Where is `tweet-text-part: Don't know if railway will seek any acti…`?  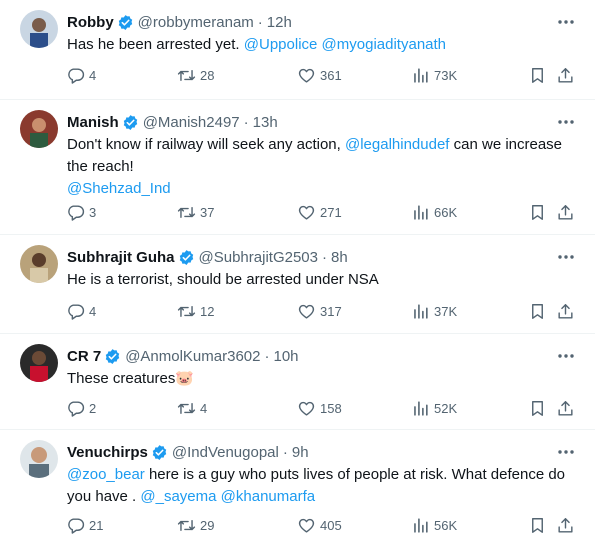 tweet-text-part: Don't know if railway will seek any acti… is located at coordinates (206, 144).